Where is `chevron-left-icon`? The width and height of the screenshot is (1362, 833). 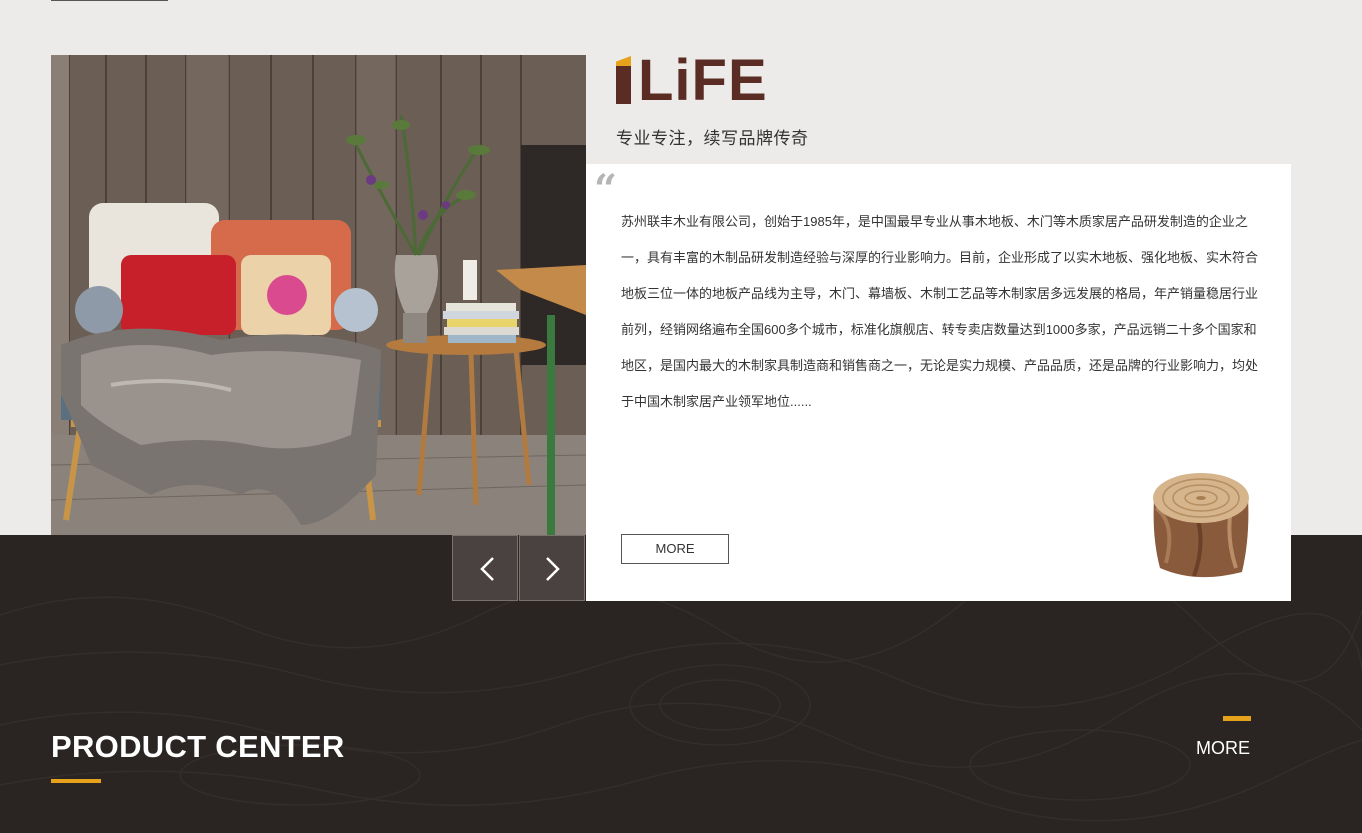 chevron-left-icon is located at coordinates (487, 569).